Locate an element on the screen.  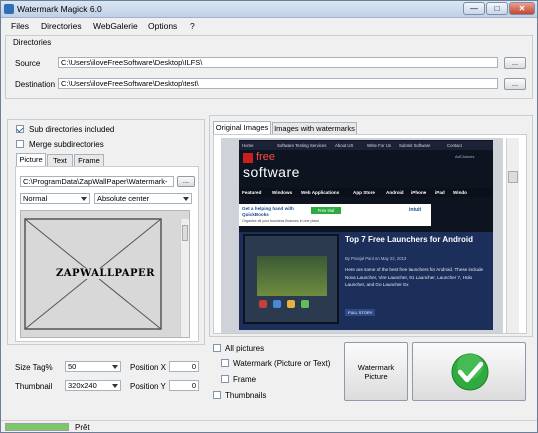
thumbnails-label: Thumbnails is located at coordinates (246, 395).